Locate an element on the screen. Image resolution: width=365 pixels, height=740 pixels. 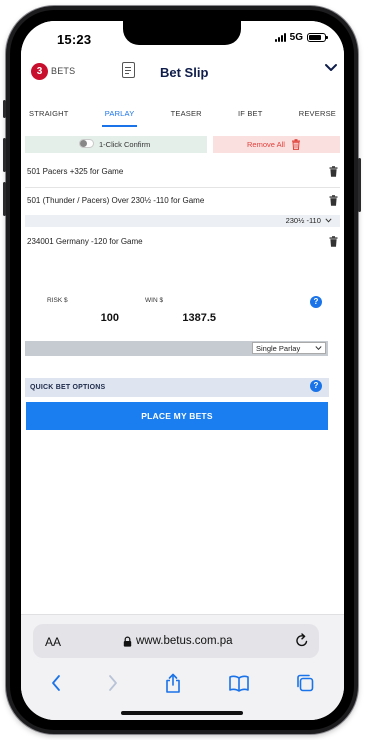
bets-count-badge: 3 is located at coordinates (39, 71).